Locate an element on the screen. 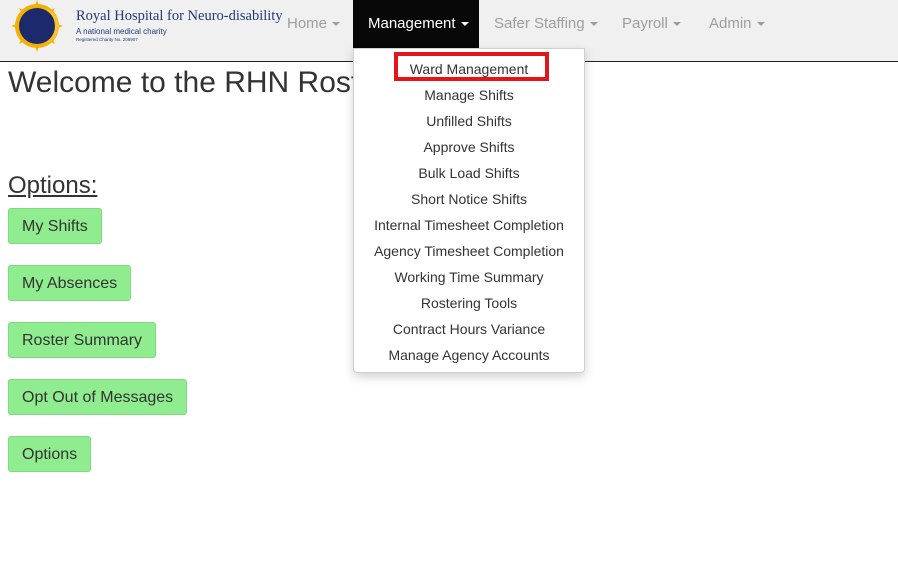  options-heading: Options: is located at coordinates (53, 185).